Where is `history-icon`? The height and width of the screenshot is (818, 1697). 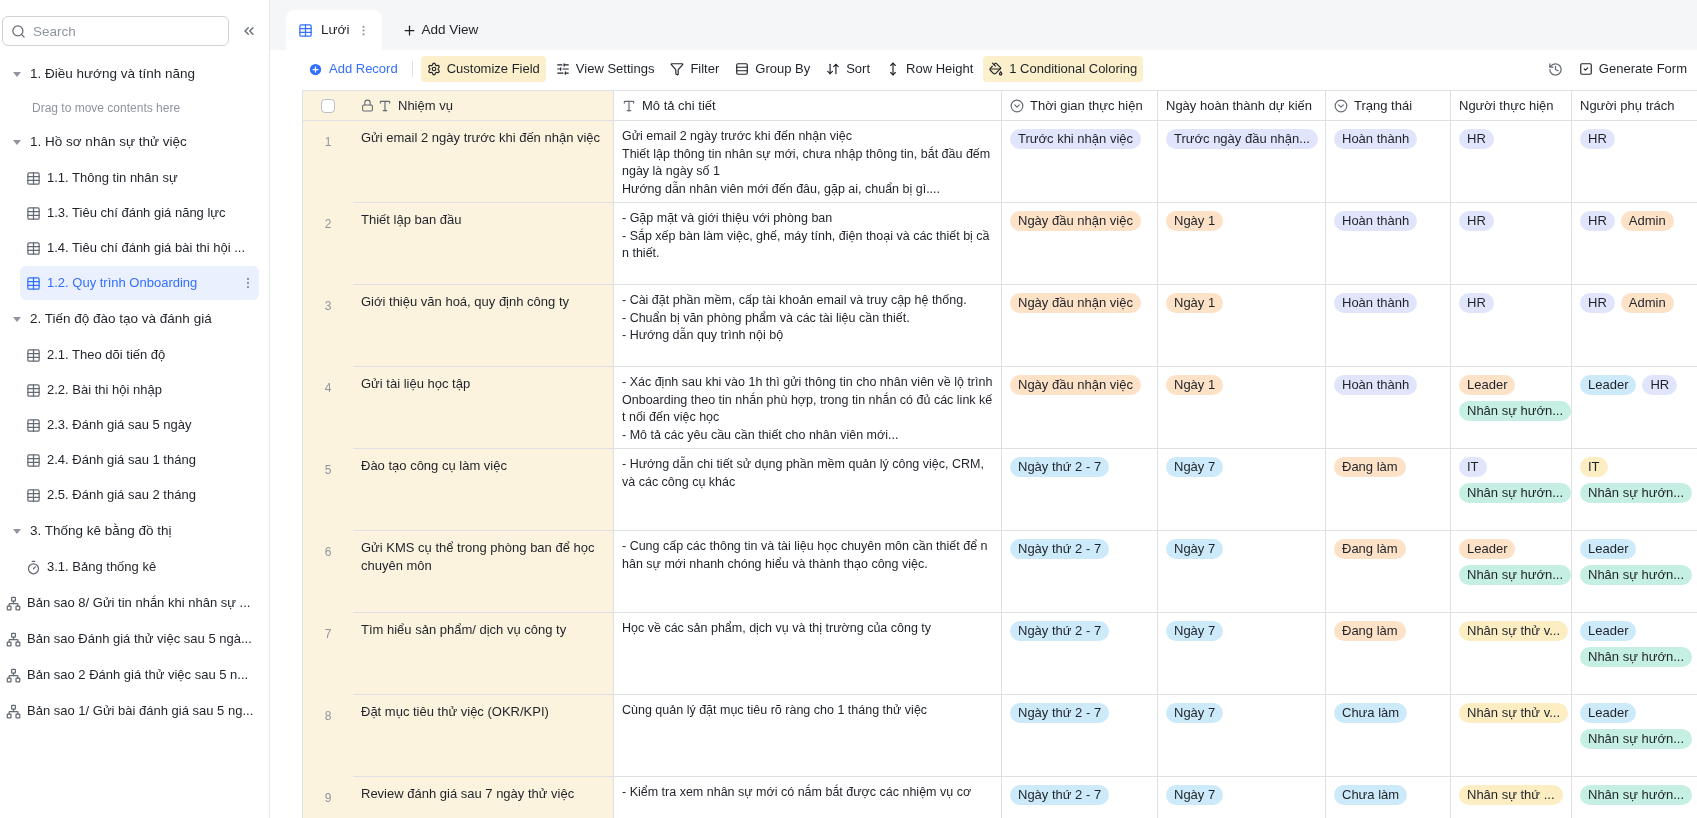 history-icon is located at coordinates (1555, 69).